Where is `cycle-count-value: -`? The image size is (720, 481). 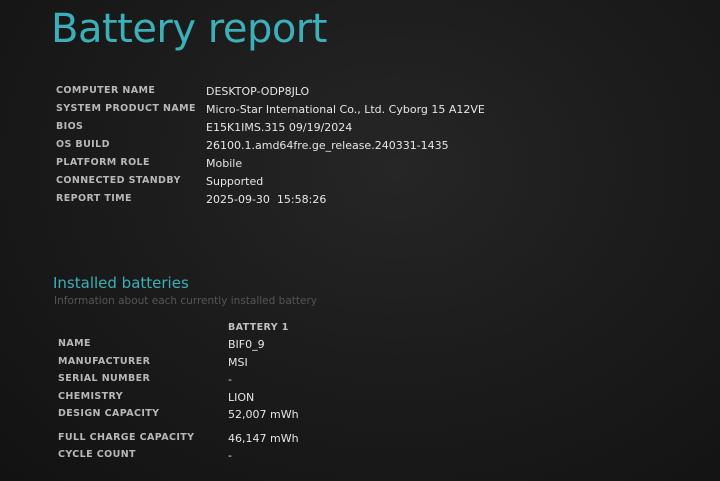 cycle-count-value: - is located at coordinates (230, 455).